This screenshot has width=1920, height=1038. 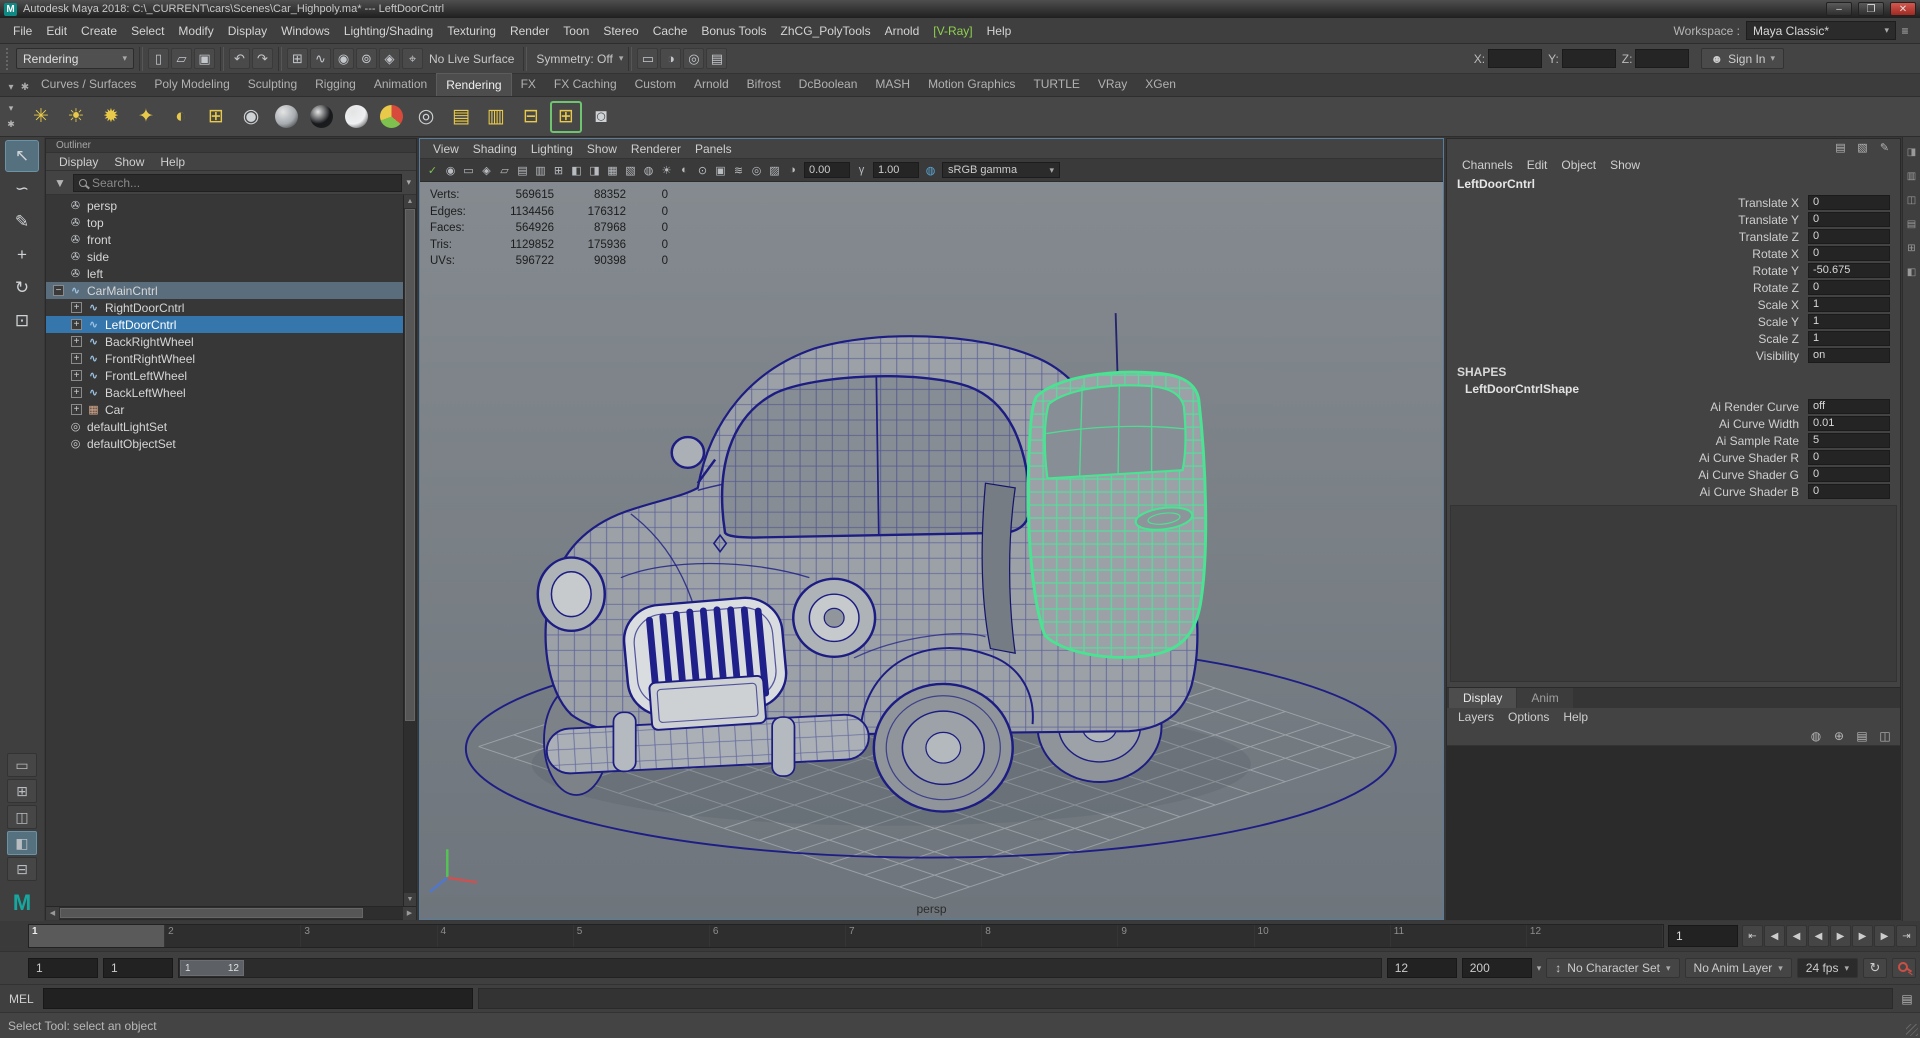 I want to click on channel-row-ai-render-curve: Ai Render Curve off, so click(x=1673, y=406).